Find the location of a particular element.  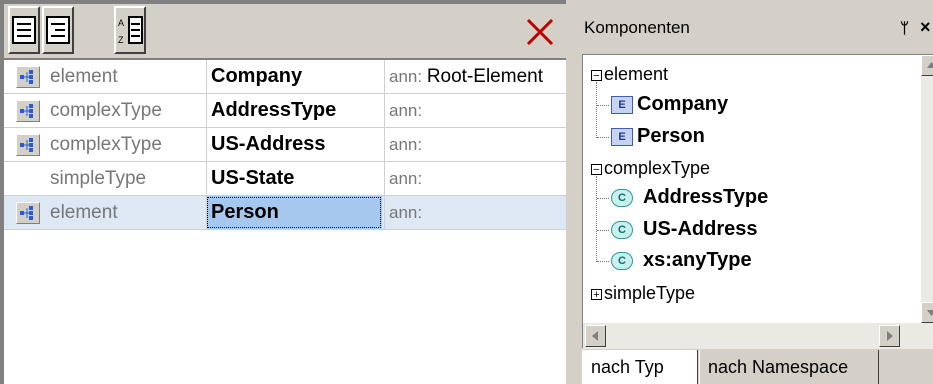

panel-tabs: nach Typ nach Namespace is located at coordinates (757, 367).